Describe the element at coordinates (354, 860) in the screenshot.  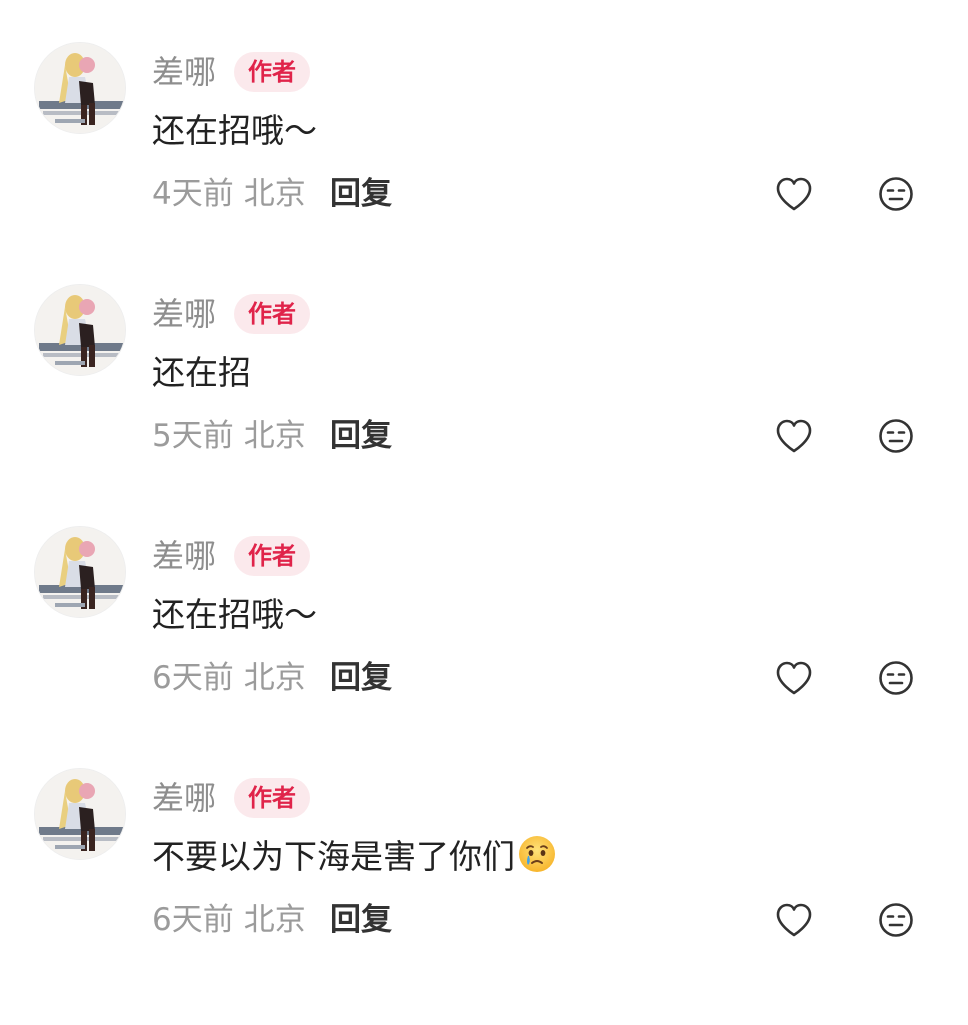
I see `comment-text: 不要以为下海是害了你们` at that location.